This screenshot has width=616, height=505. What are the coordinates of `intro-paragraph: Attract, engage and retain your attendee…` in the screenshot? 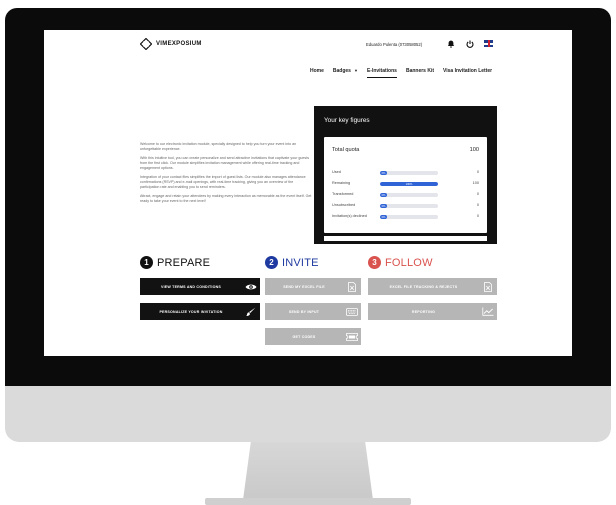 It's located at (226, 198).